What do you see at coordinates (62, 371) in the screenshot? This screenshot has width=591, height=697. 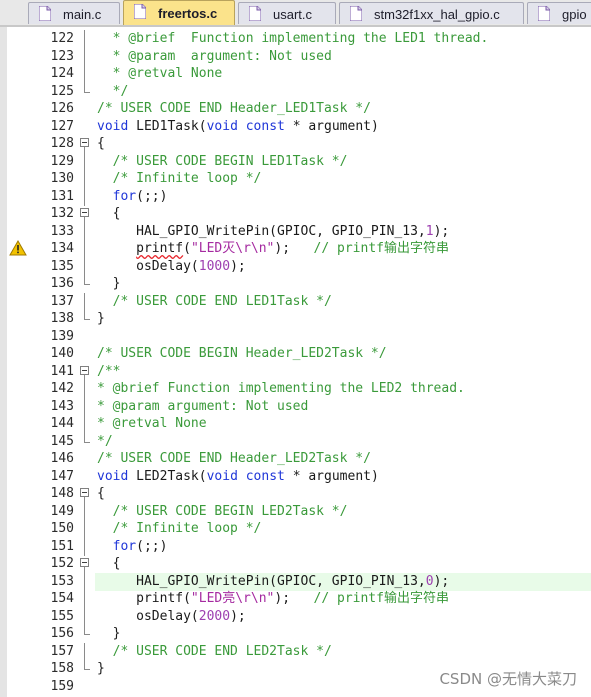 I see `line-number: 141` at bounding box center [62, 371].